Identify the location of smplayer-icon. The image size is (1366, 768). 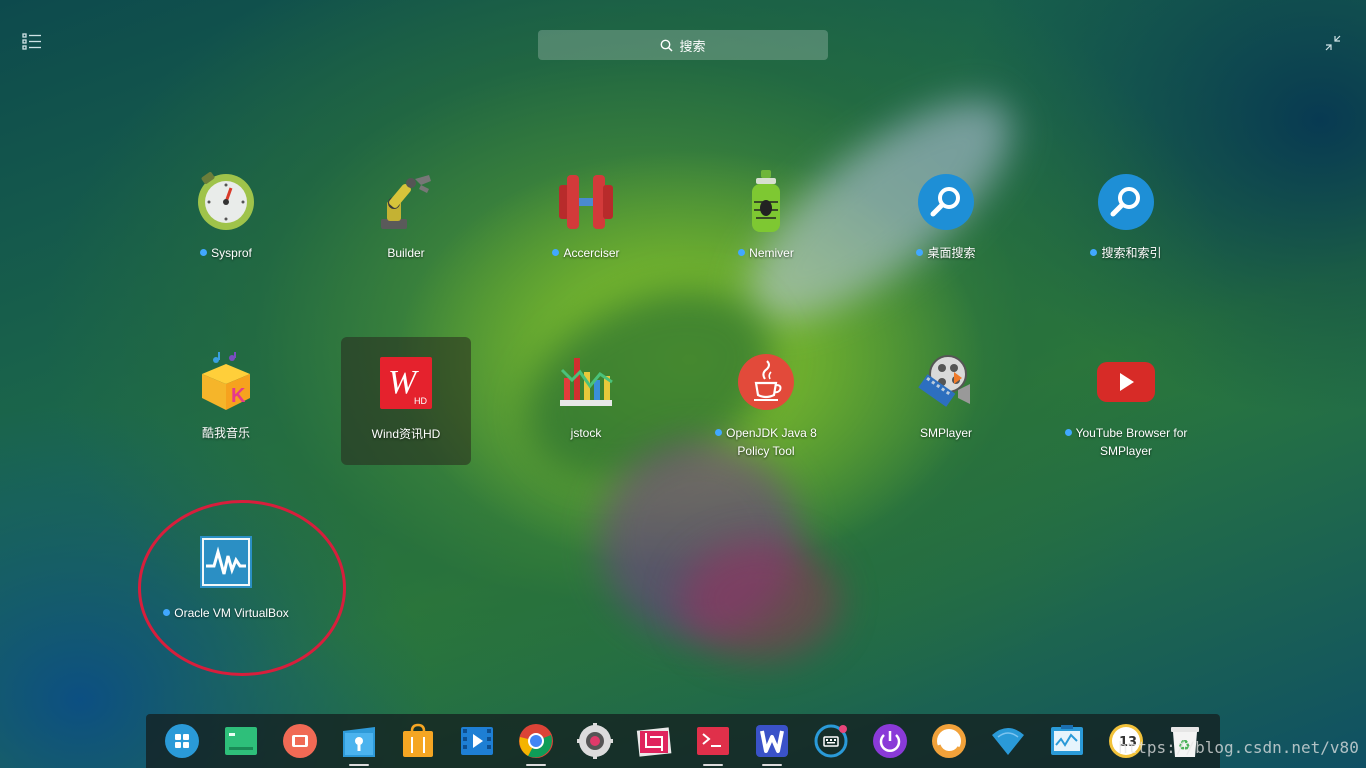
(946, 382).